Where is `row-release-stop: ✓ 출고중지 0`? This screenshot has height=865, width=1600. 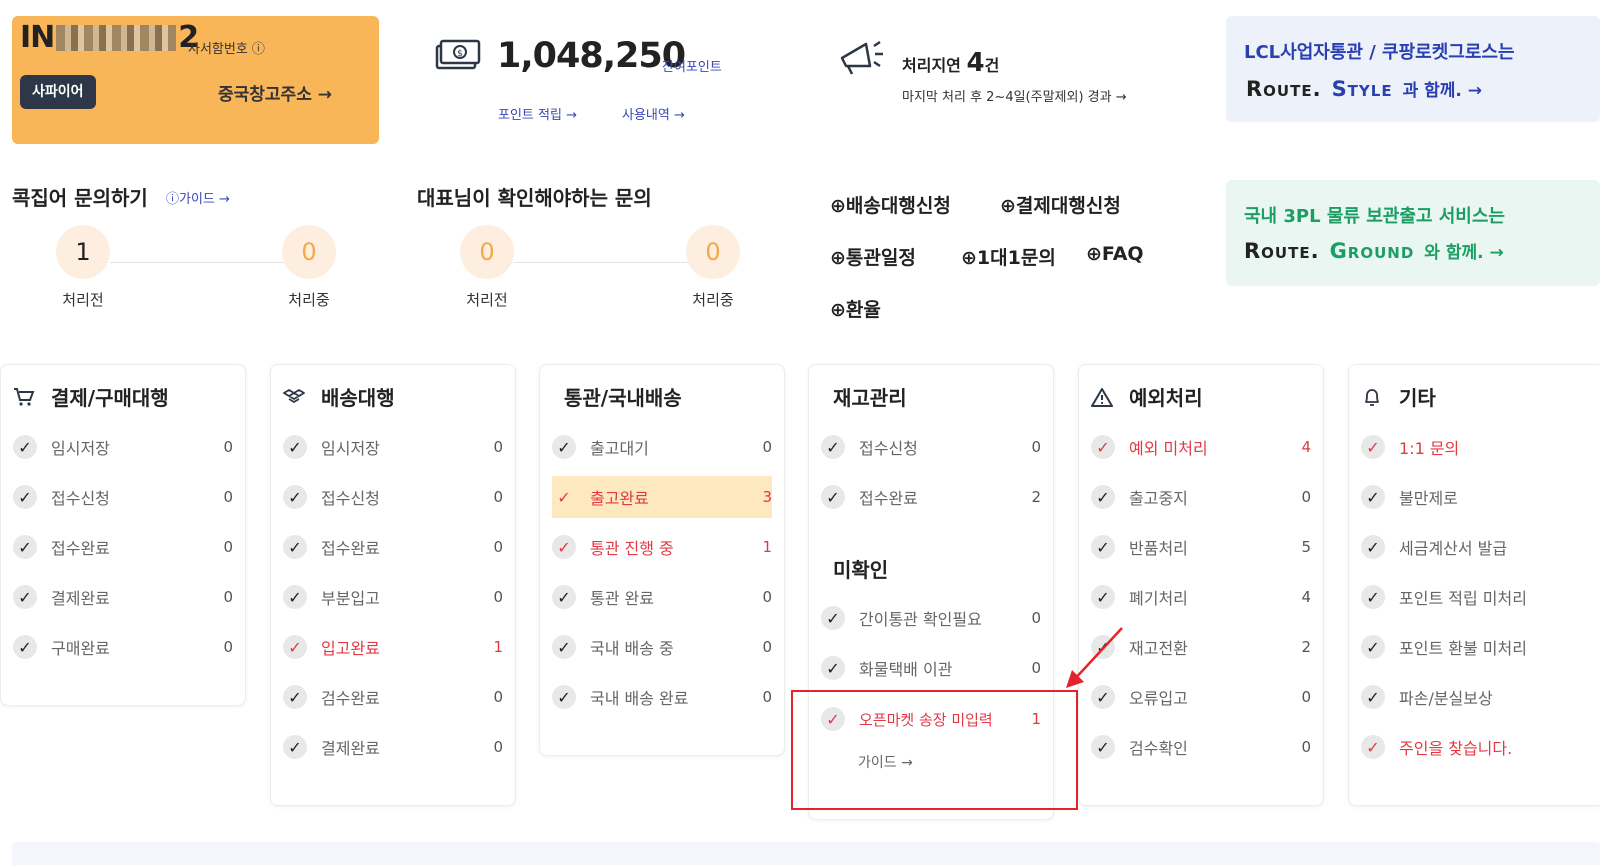 row-release-stop: ✓ 출고중지 0 is located at coordinates (1201, 497).